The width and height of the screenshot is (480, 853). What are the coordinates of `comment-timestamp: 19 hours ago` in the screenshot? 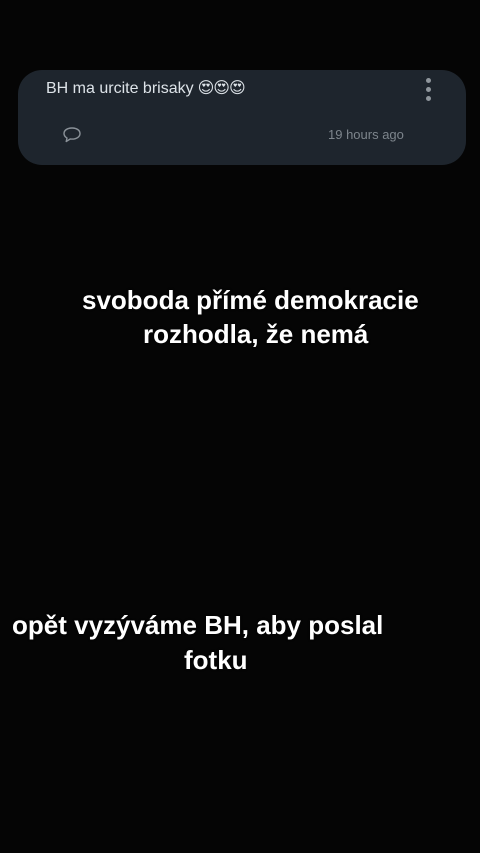 It's located at (366, 134).